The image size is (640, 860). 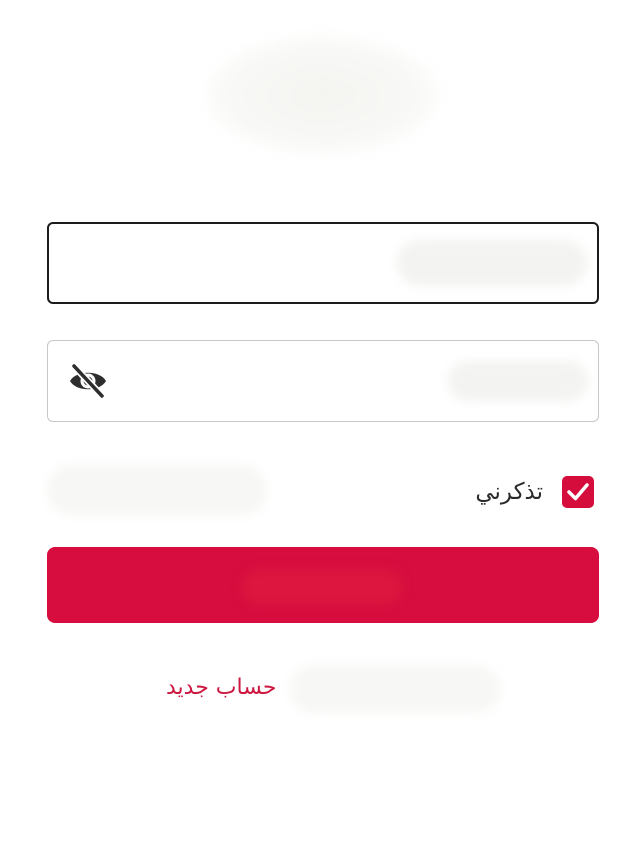 What do you see at coordinates (492, 263) in the screenshot?
I see `username-field-label` at bounding box center [492, 263].